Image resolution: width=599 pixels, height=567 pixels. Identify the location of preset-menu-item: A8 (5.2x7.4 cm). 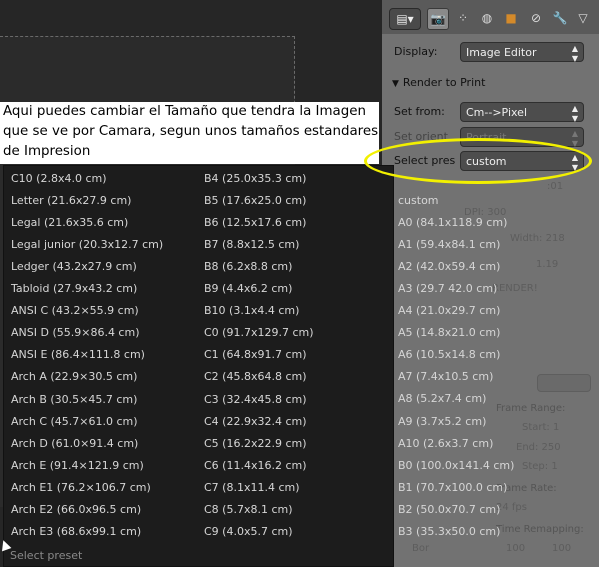
(442, 398).